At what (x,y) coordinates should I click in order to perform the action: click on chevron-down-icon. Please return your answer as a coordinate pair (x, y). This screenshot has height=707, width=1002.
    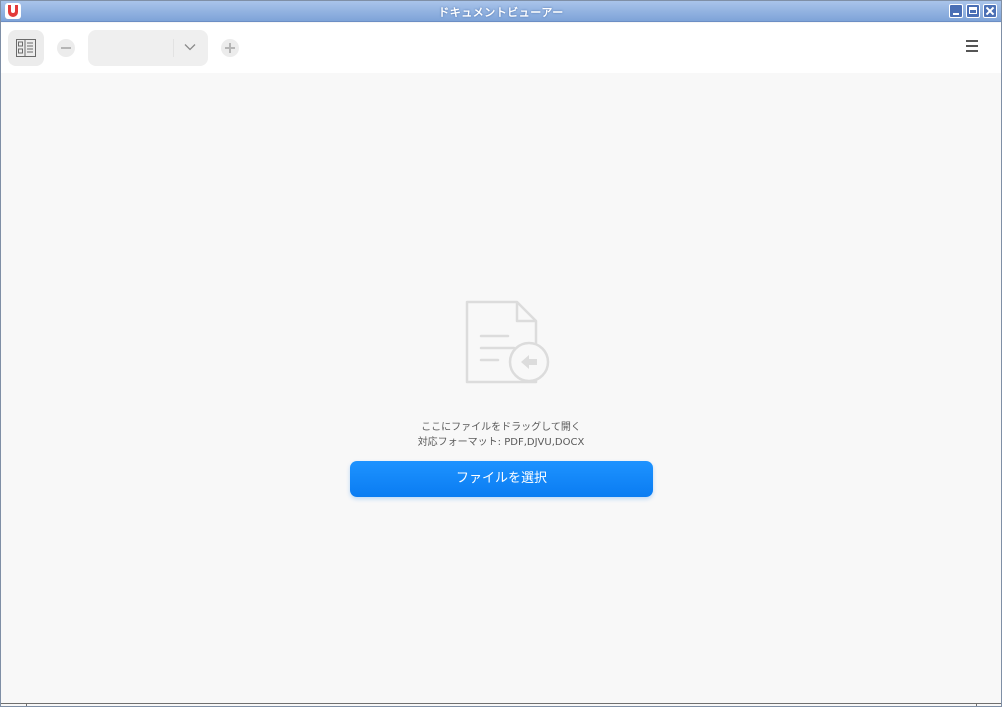
    Looking at the image, I should click on (190, 47).